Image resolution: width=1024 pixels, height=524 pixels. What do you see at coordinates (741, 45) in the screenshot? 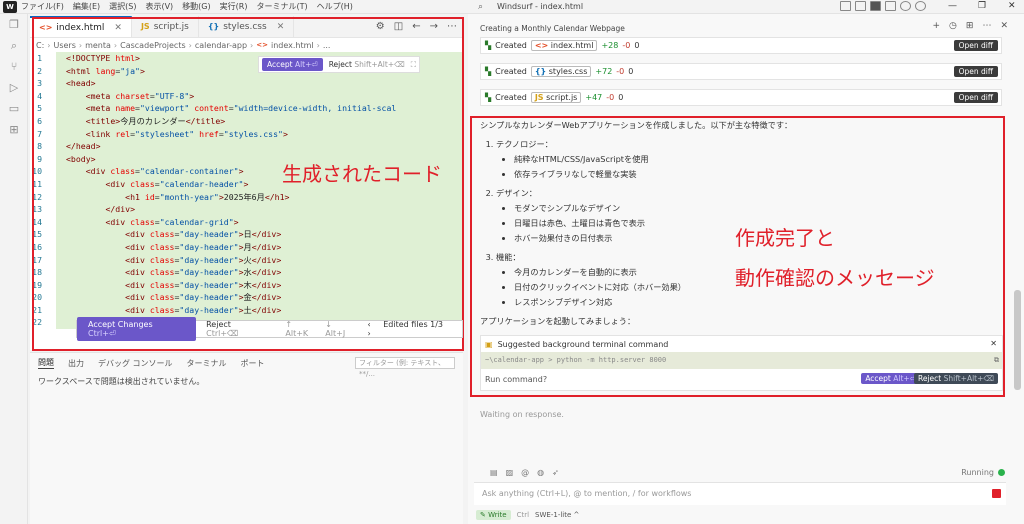
I see `created-file-card: ▚ Created <> index.html +28 -0 0 Open diff` at bounding box center [741, 45].